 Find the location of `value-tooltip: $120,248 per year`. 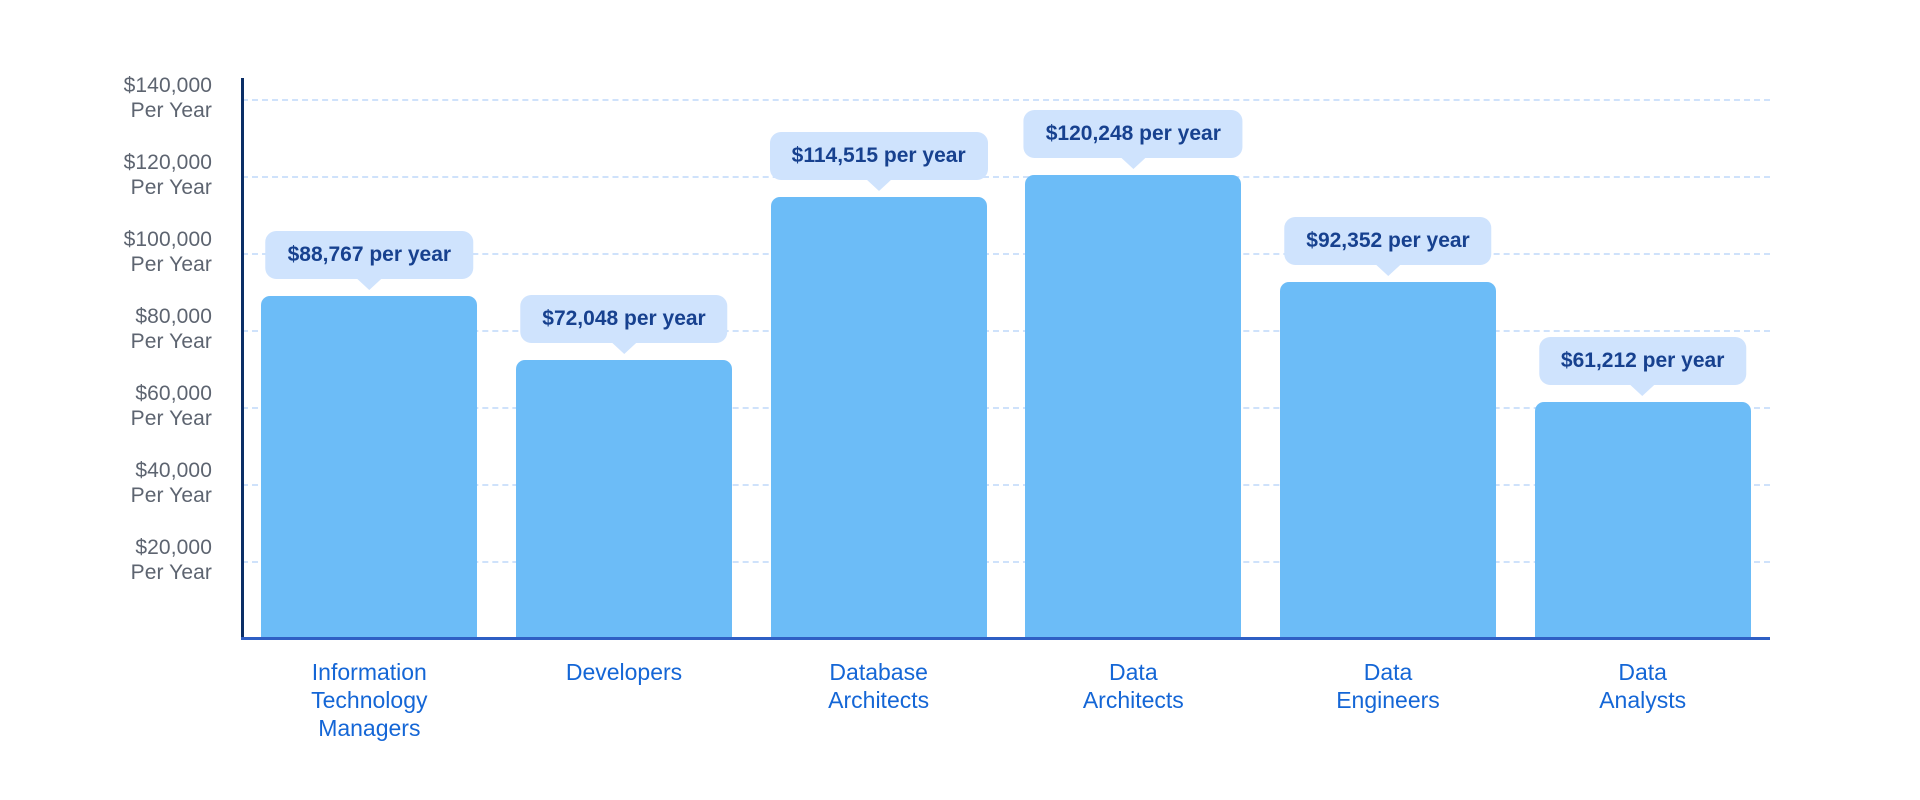

value-tooltip: $120,248 per year is located at coordinates (1133, 139).